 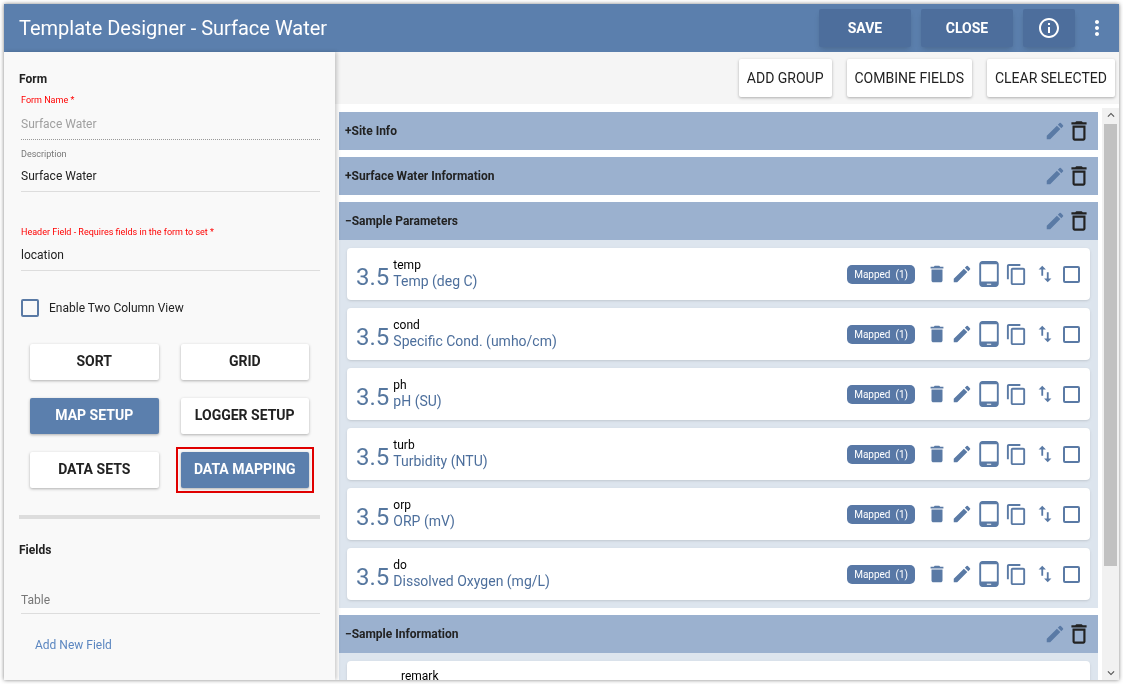 What do you see at coordinates (407, 325) in the screenshot?
I see `field-code: cond` at bounding box center [407, 325].